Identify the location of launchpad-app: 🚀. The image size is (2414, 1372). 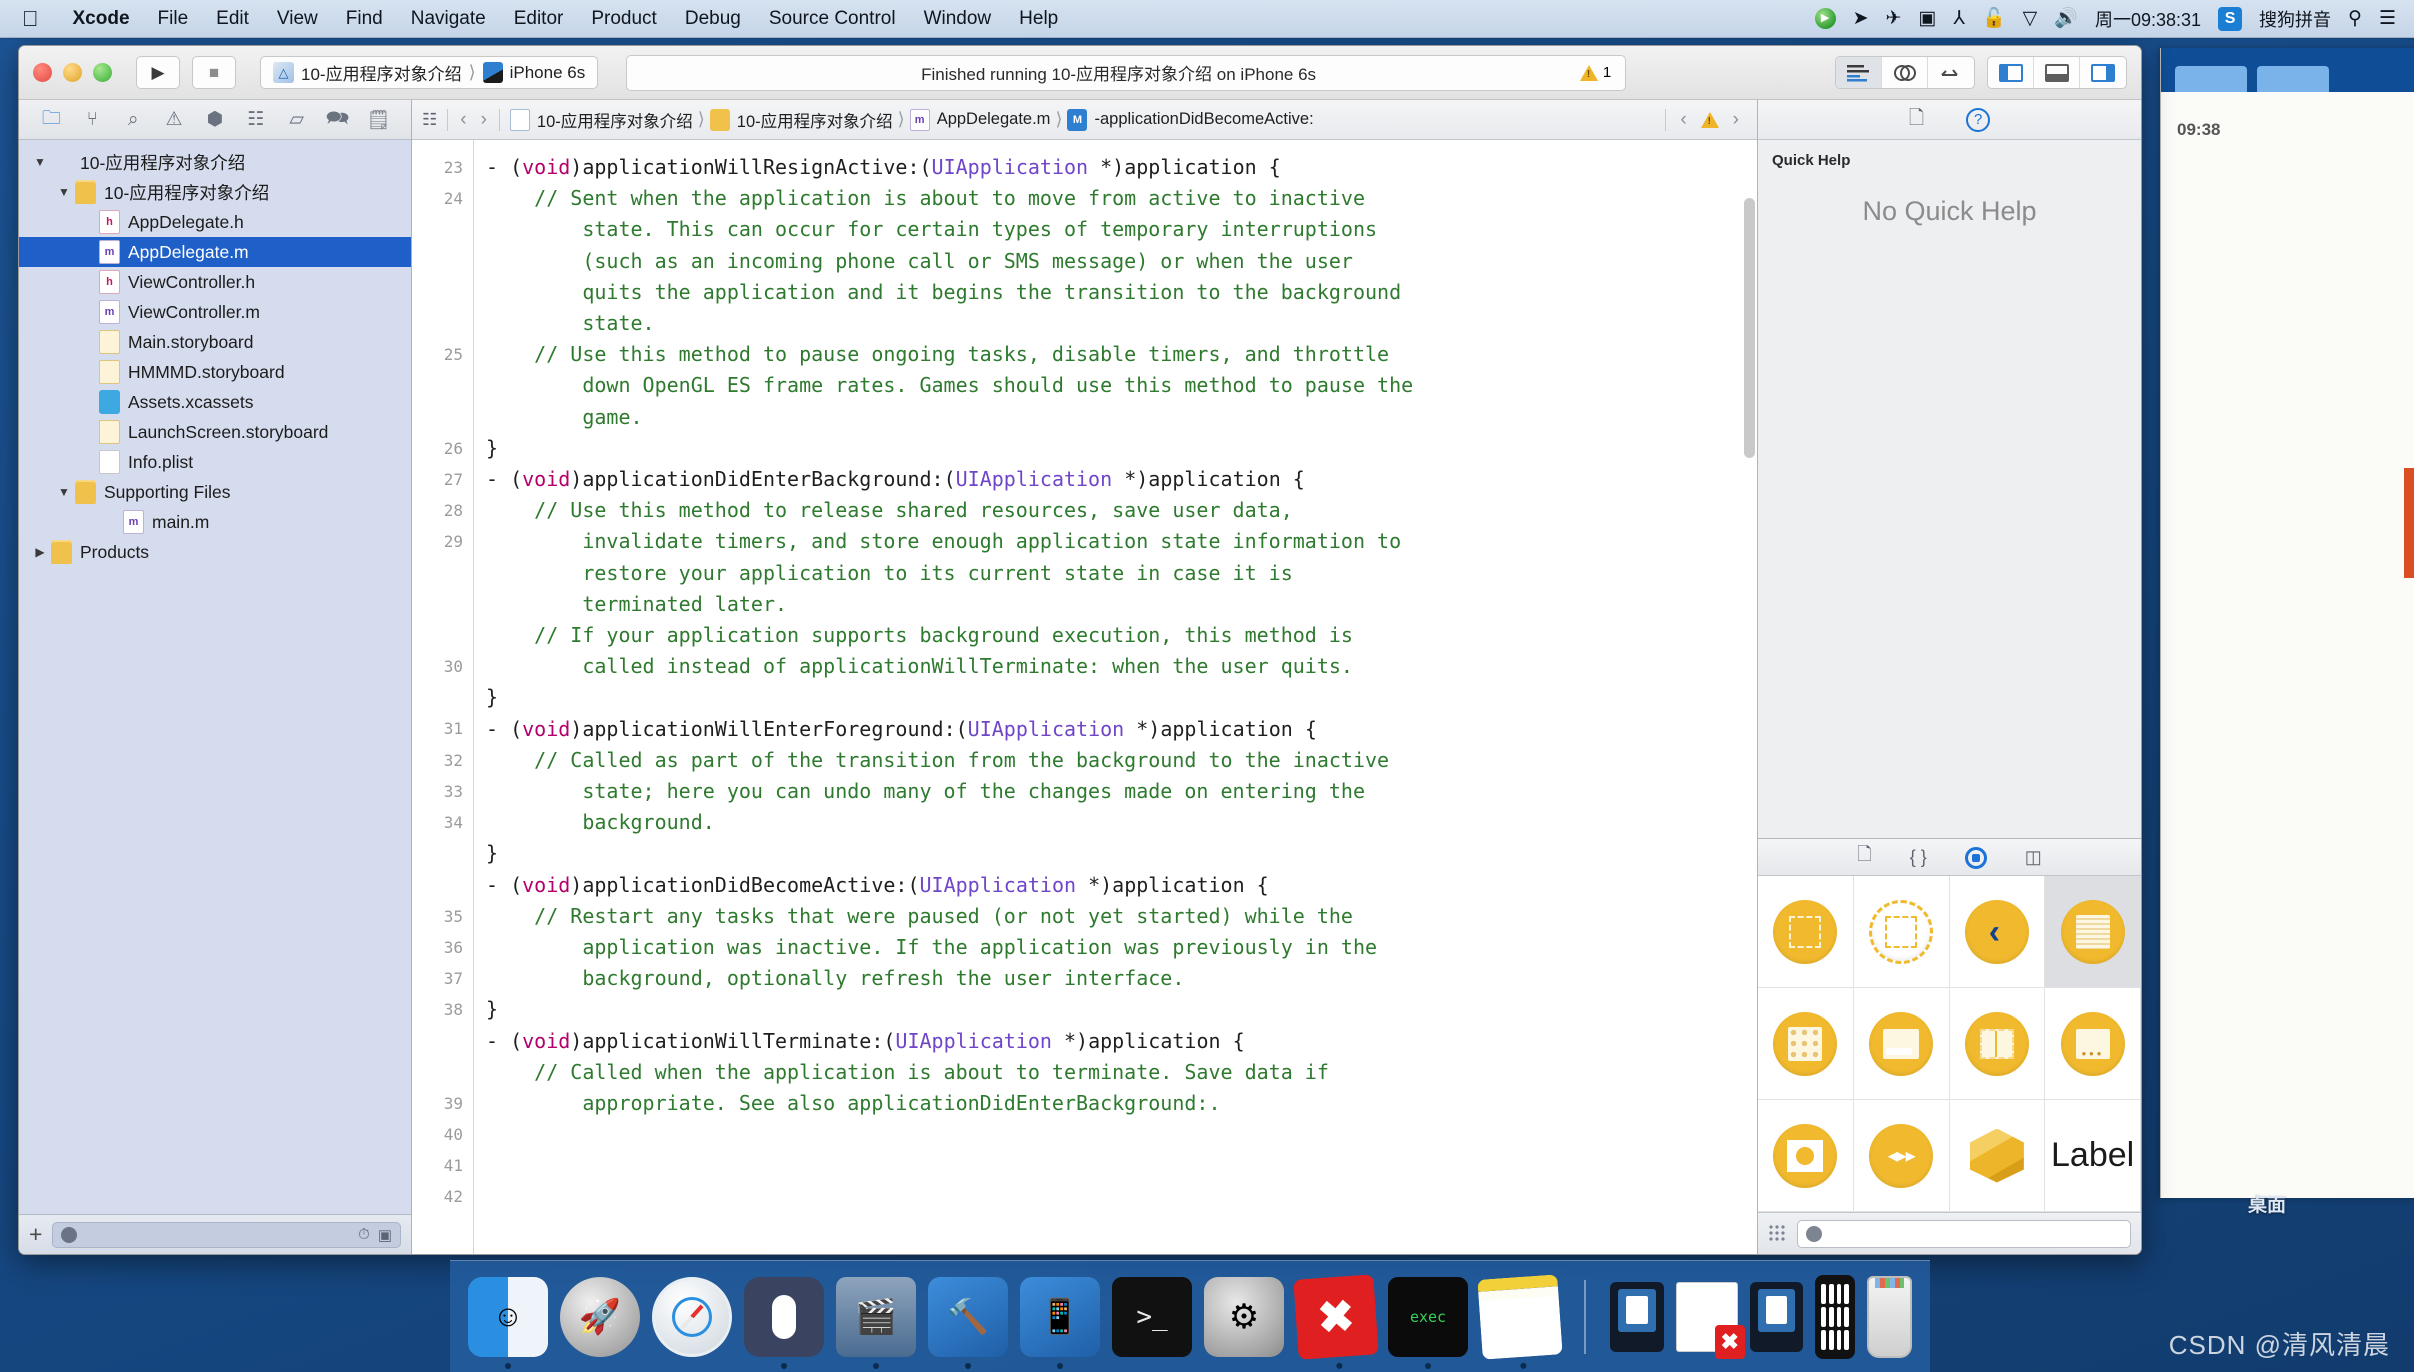
(600, 1316).